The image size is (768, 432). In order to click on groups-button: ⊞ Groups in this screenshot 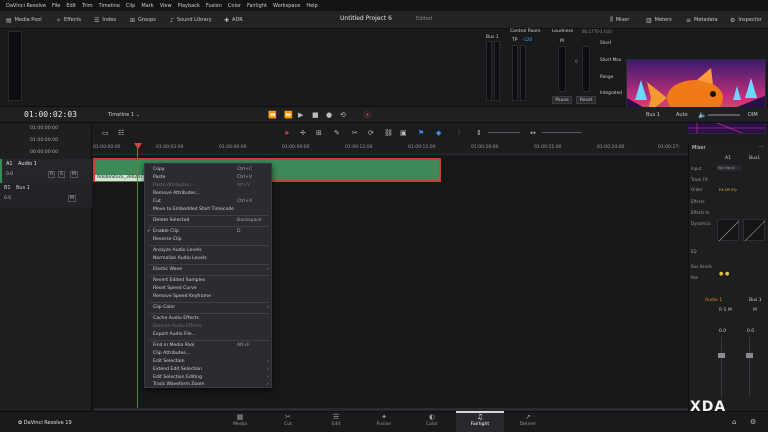, I will do `click(143, 20)`.